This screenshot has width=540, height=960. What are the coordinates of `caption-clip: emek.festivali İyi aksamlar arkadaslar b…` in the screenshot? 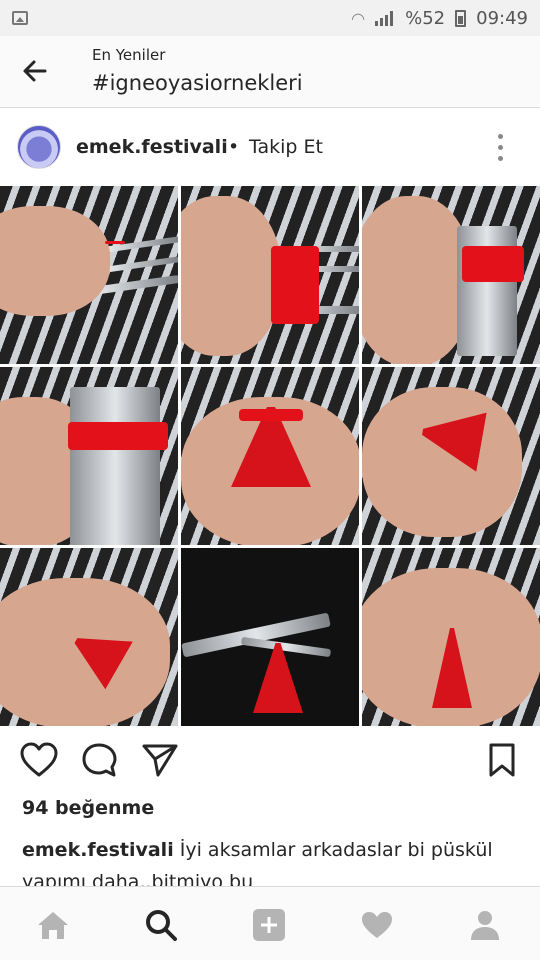 It's located at (270, 860).